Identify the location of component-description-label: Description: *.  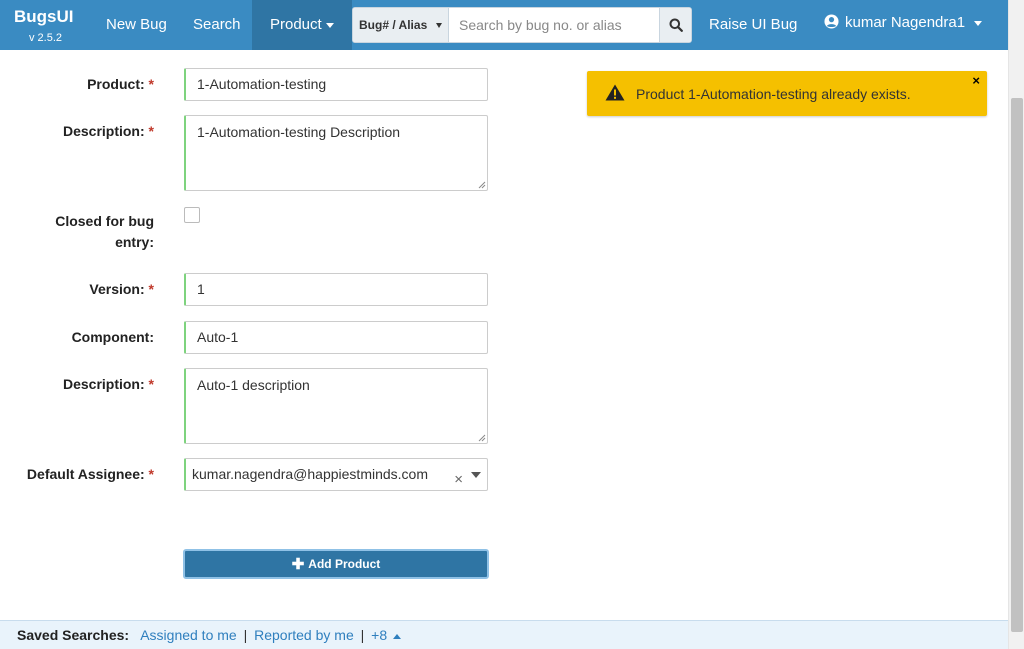
(77, 384).